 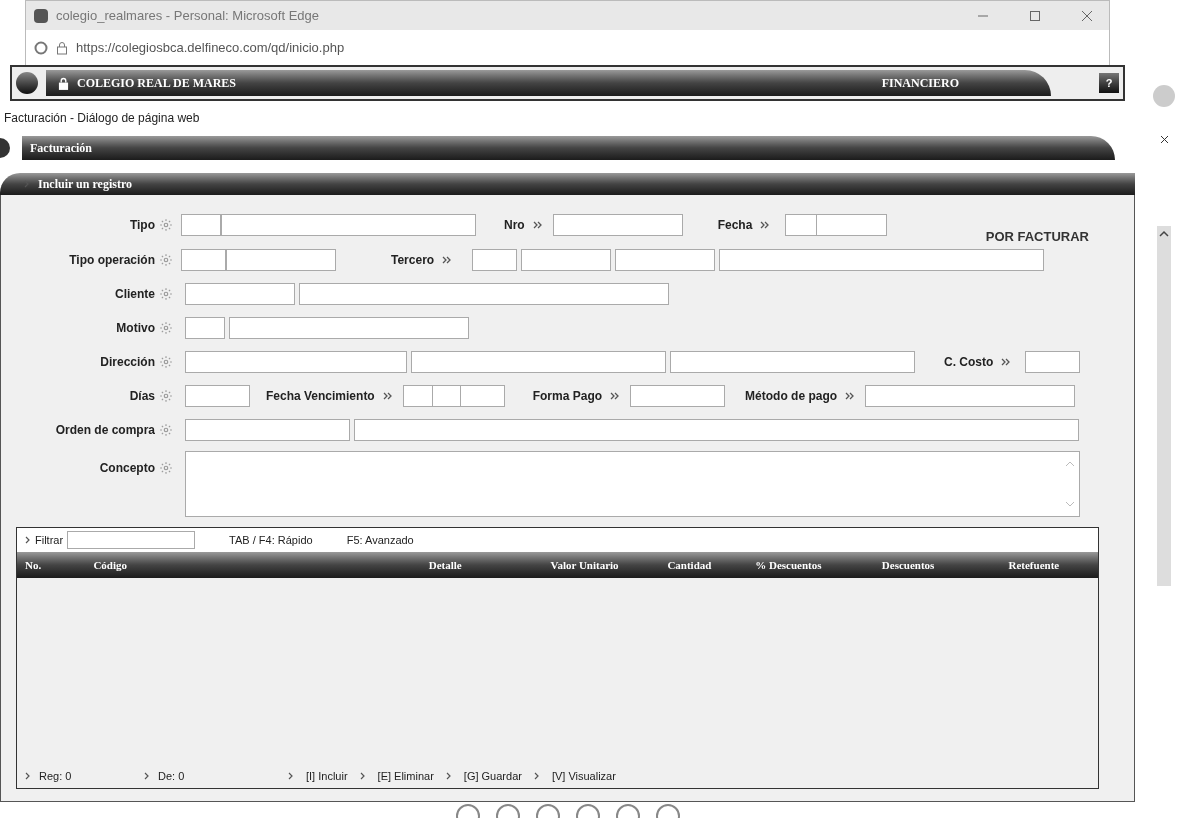 What do you see at coordinates (908, 565) in the screenshot?
I see `column-header: Descuentos` at bounding box center [908, 565].